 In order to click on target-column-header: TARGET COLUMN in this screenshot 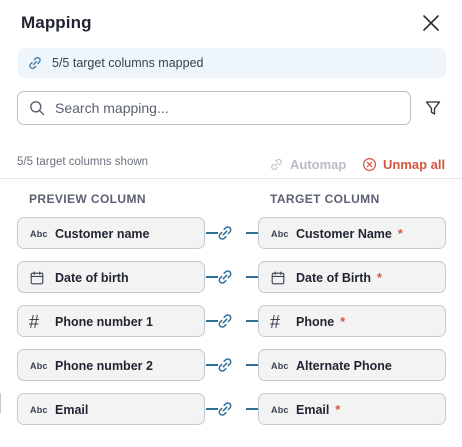, I will do `click(325, 199)`.